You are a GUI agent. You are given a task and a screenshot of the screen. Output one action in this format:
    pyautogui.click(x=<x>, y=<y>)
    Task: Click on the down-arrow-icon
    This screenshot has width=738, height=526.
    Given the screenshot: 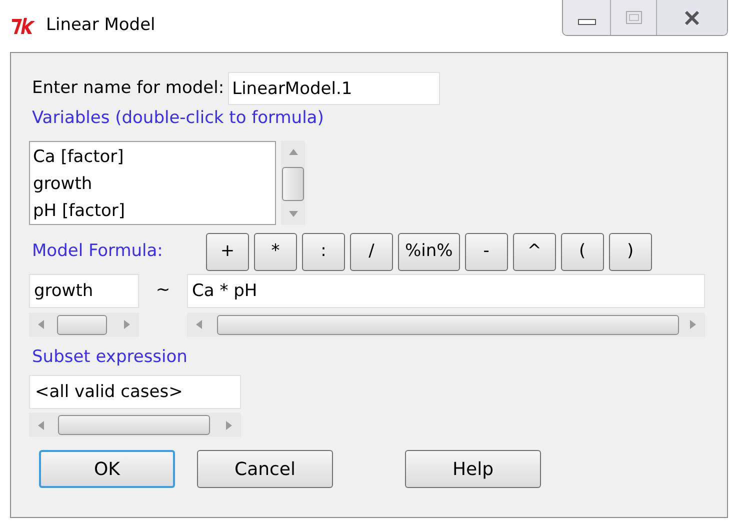 What is the action you would take?
    pyautogui.click(x=293, y=213)
    